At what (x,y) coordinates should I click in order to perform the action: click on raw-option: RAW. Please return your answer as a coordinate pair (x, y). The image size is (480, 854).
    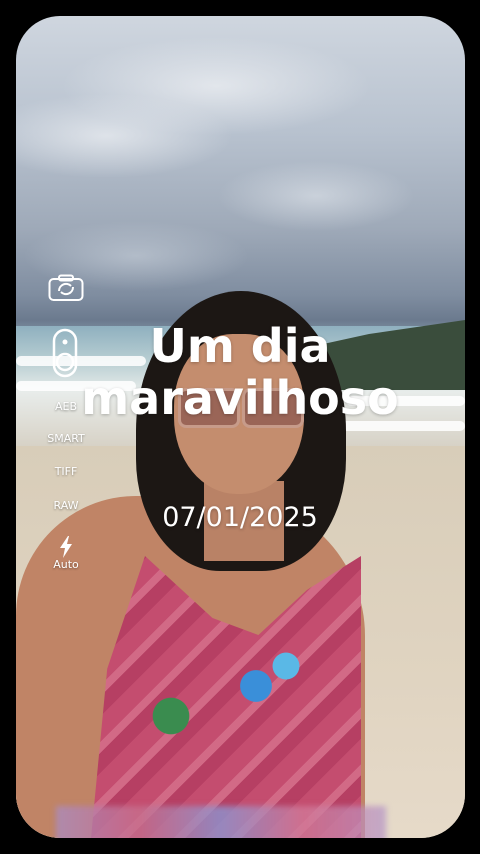
    Looking at the image, I should click on (66, 505).